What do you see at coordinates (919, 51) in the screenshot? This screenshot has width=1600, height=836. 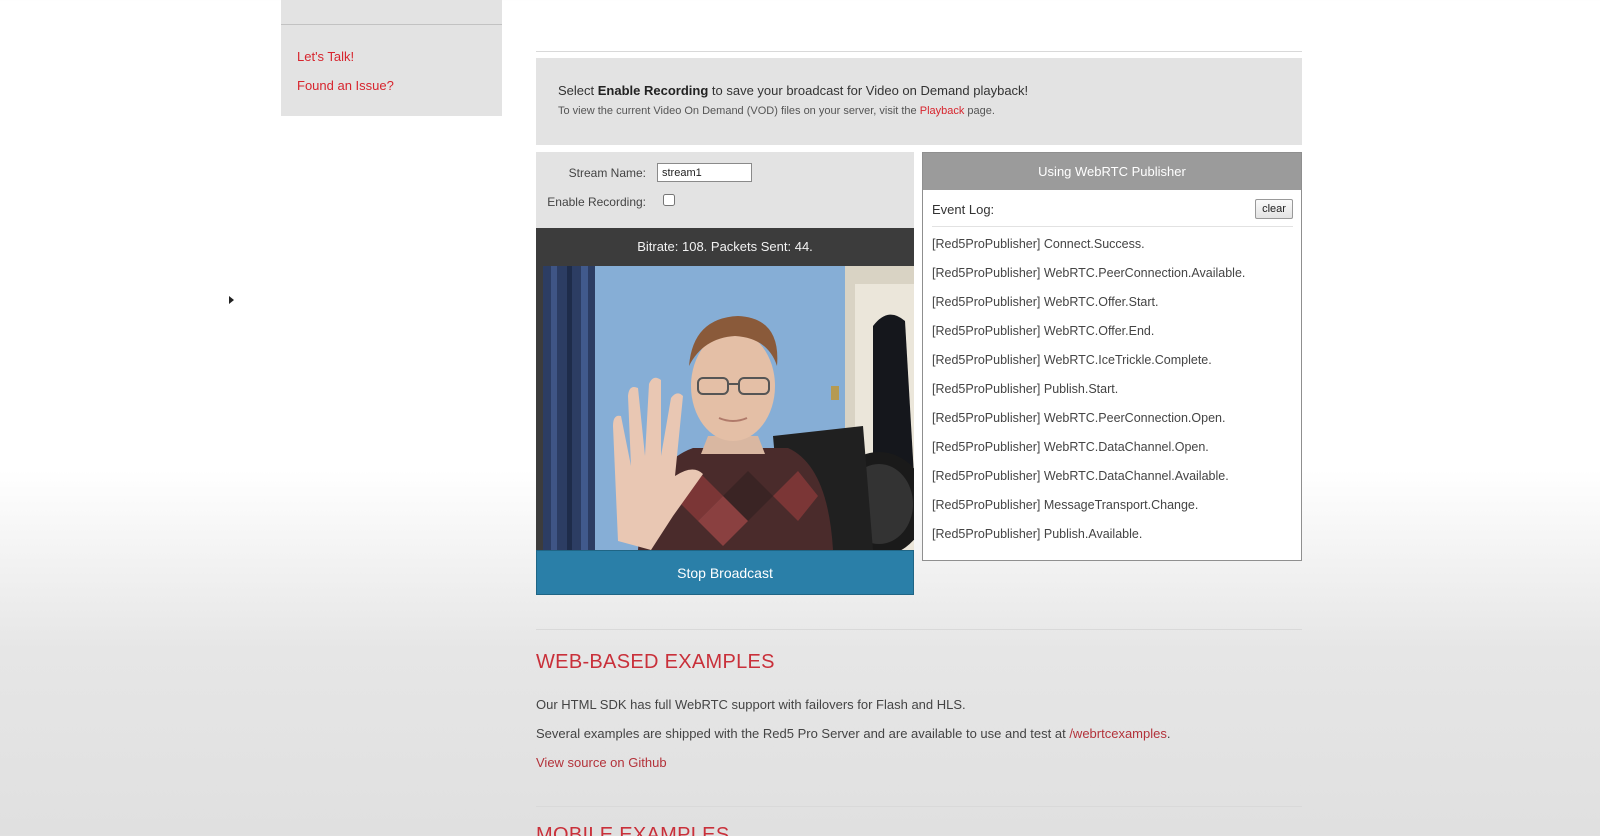 I see `top-divider` at bounding box center [919, 51].